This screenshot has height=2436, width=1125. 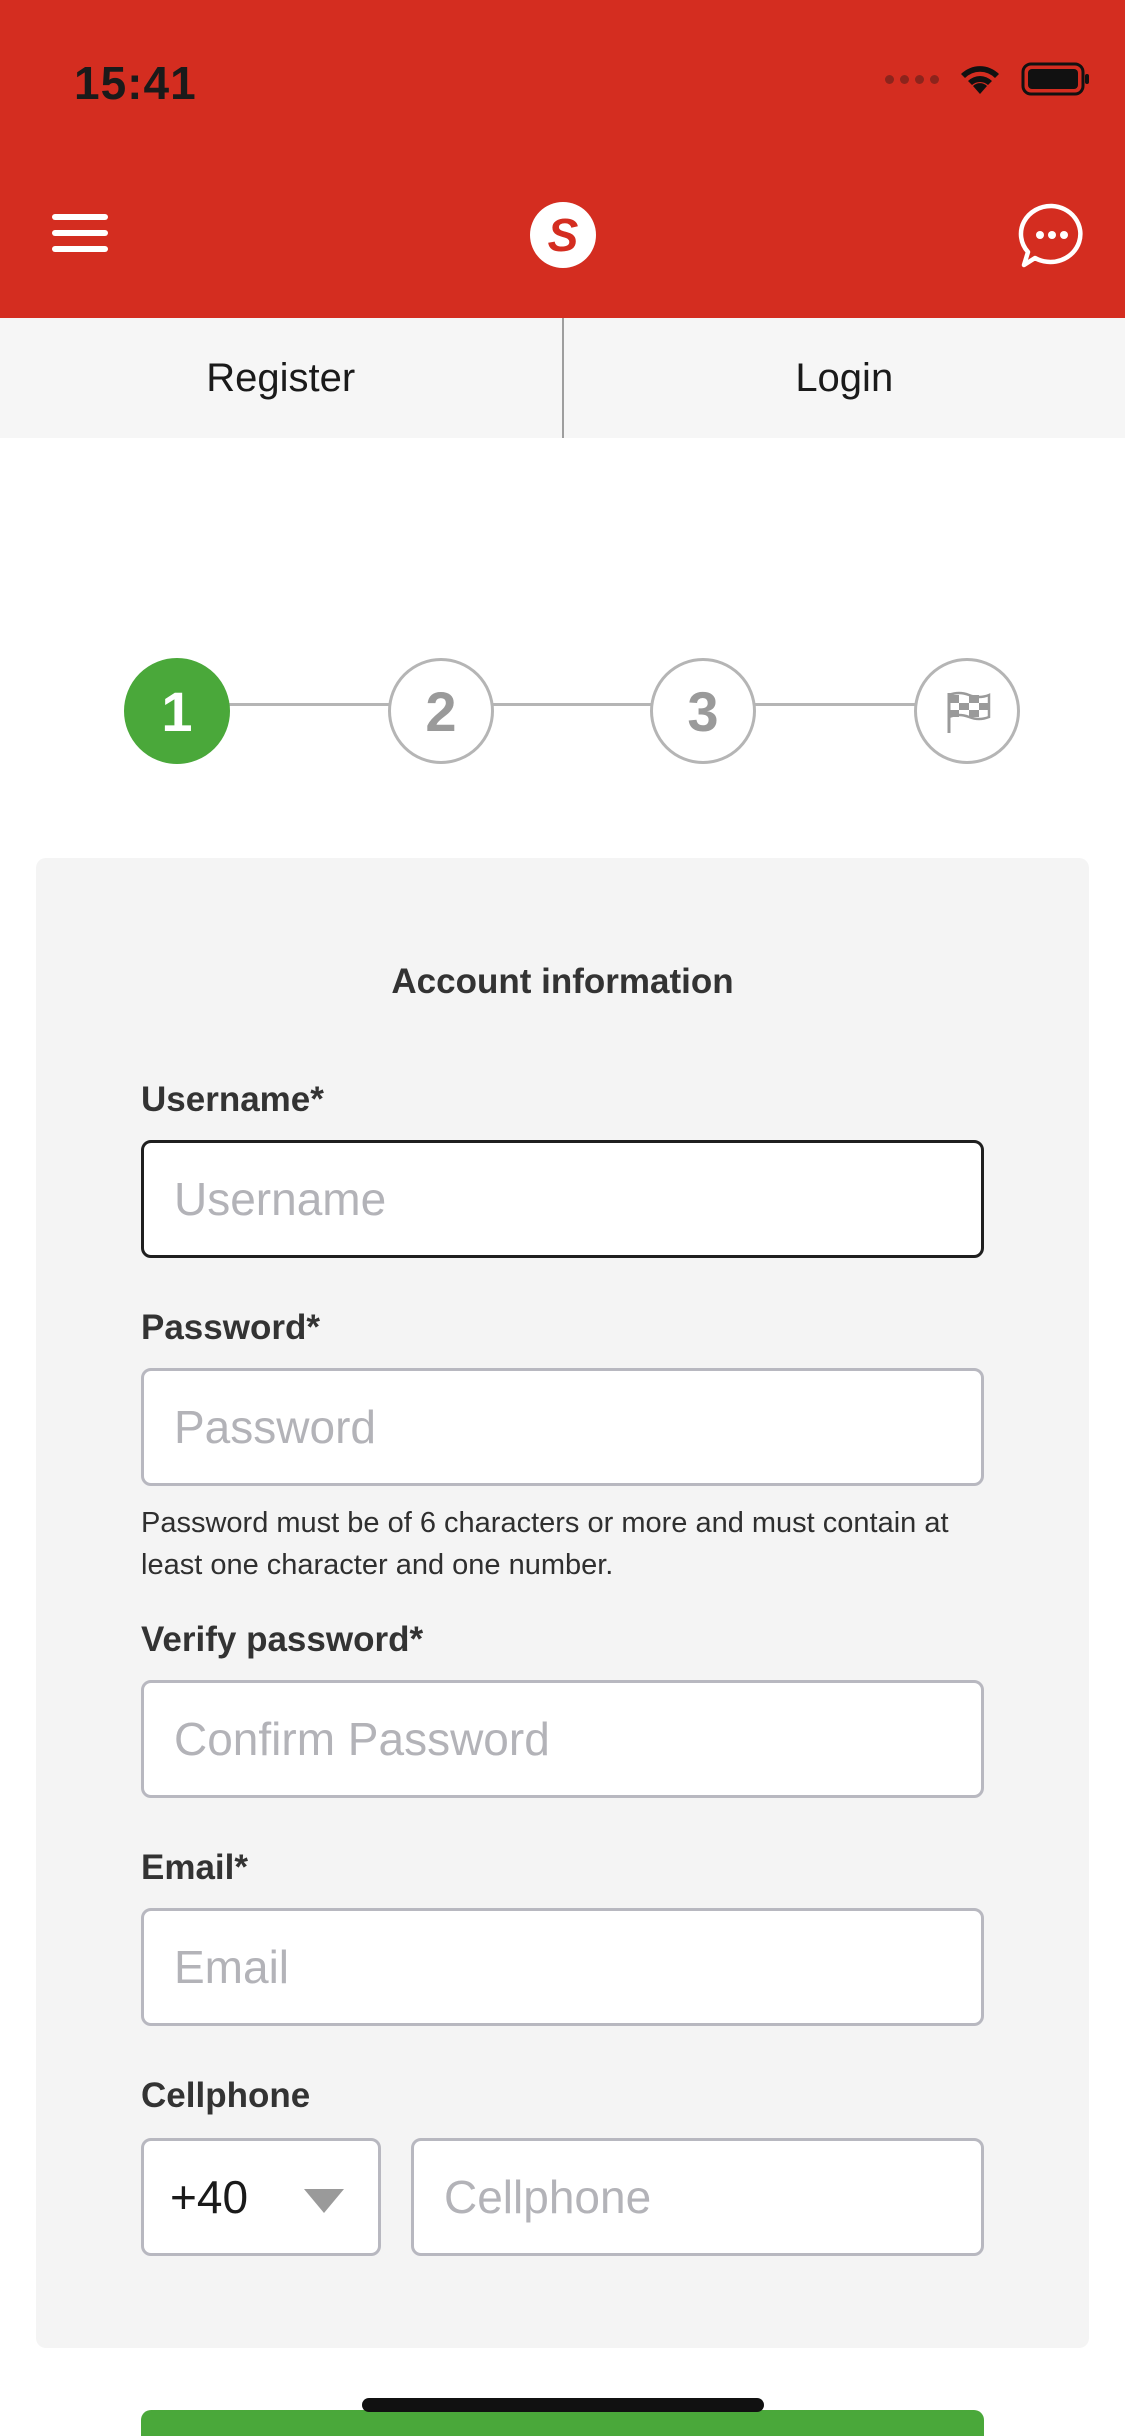 What do you see at coordinates (1056, 79) in the screenshot?
I see `battery-icon` at bounding box center [1056, 79].